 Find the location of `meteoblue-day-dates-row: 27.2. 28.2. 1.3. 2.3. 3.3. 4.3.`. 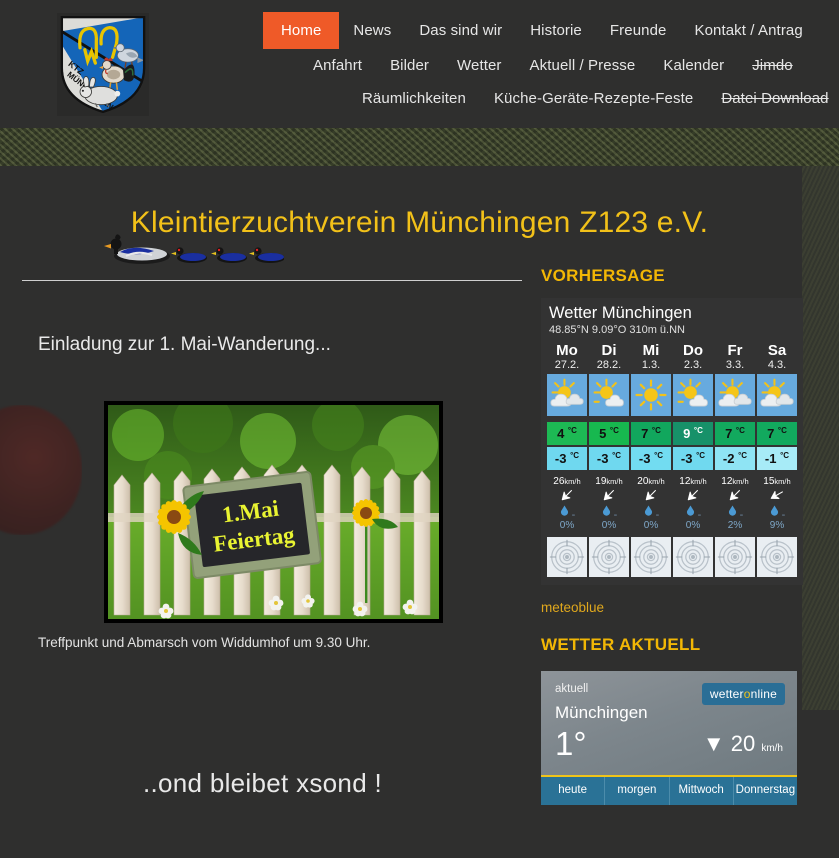

meteoblue-day-dates-row: 27.2. 28.2. 1.3. 2.3. 3.3. 4.3. is located at coordinates (672, 366).